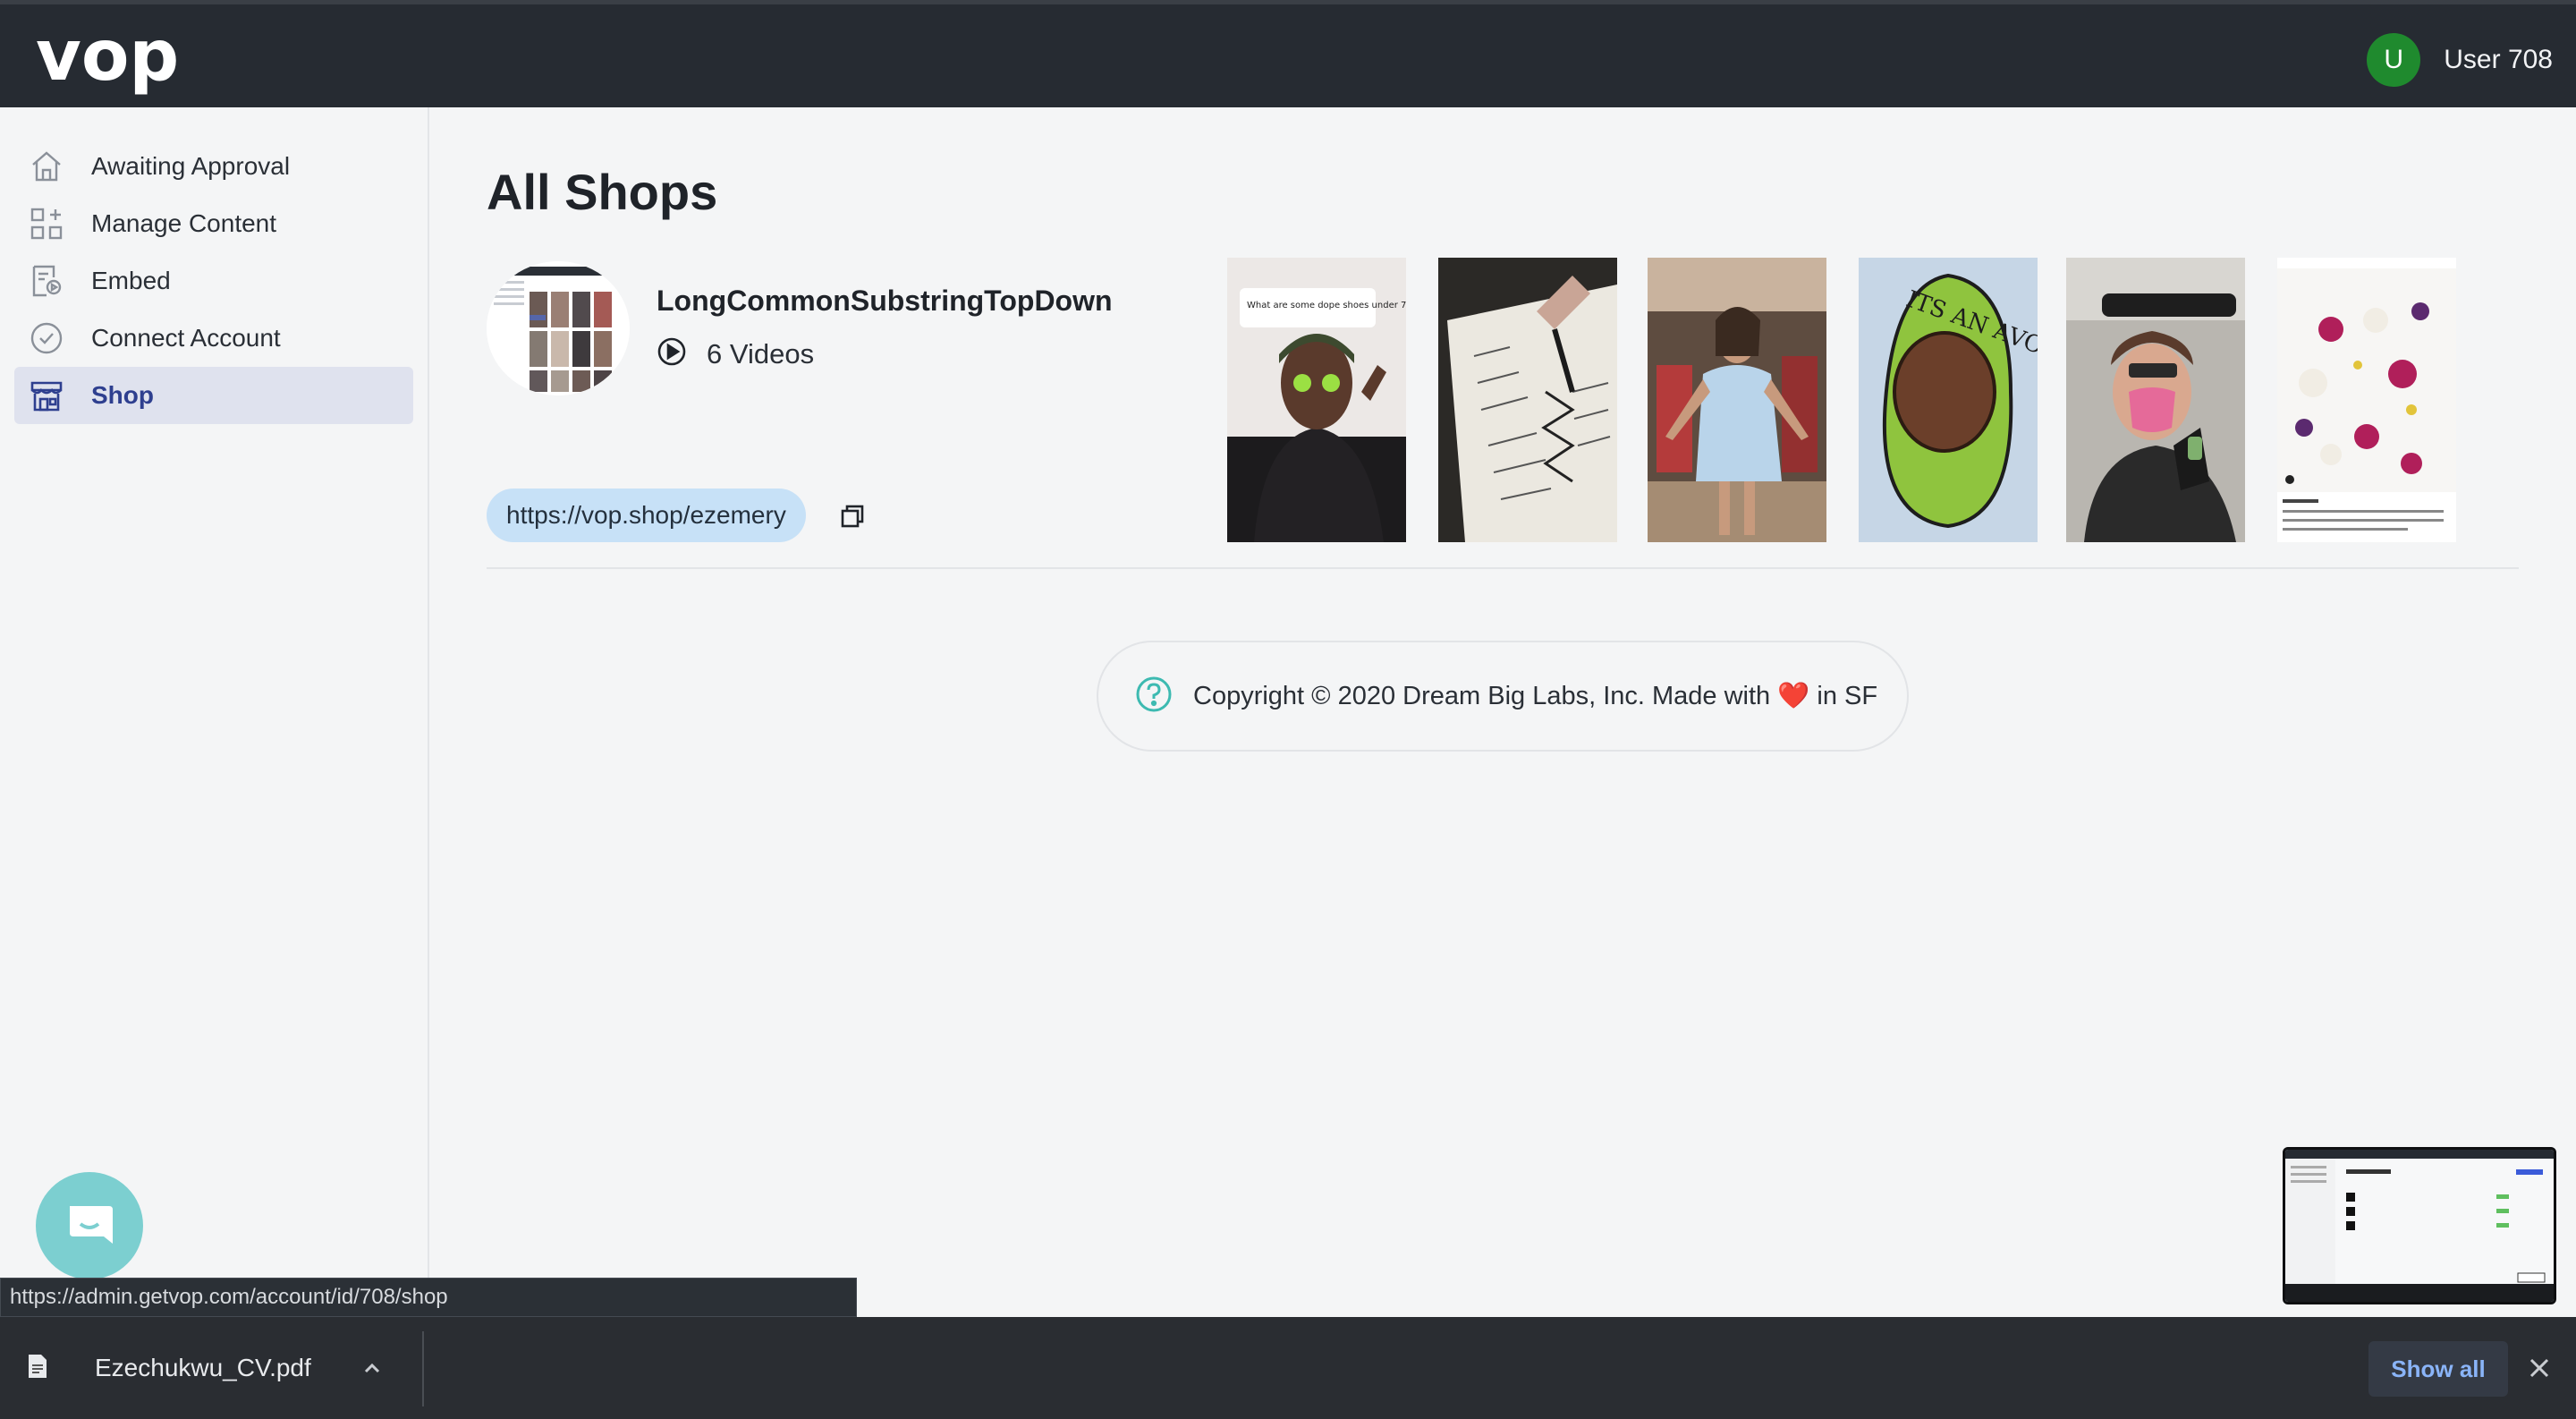 This screenshot has width=2576, height=1419. Describe the element at coordinates (131, 280) in the screenshot. I see `sidebar-item-label: Embed` at that location.